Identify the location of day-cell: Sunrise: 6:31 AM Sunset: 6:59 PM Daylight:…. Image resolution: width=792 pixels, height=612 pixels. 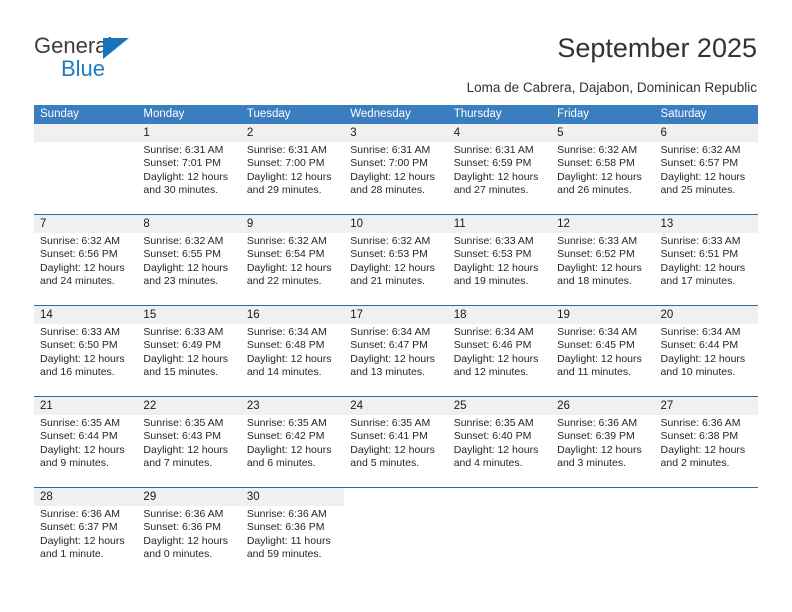
(499, 178).